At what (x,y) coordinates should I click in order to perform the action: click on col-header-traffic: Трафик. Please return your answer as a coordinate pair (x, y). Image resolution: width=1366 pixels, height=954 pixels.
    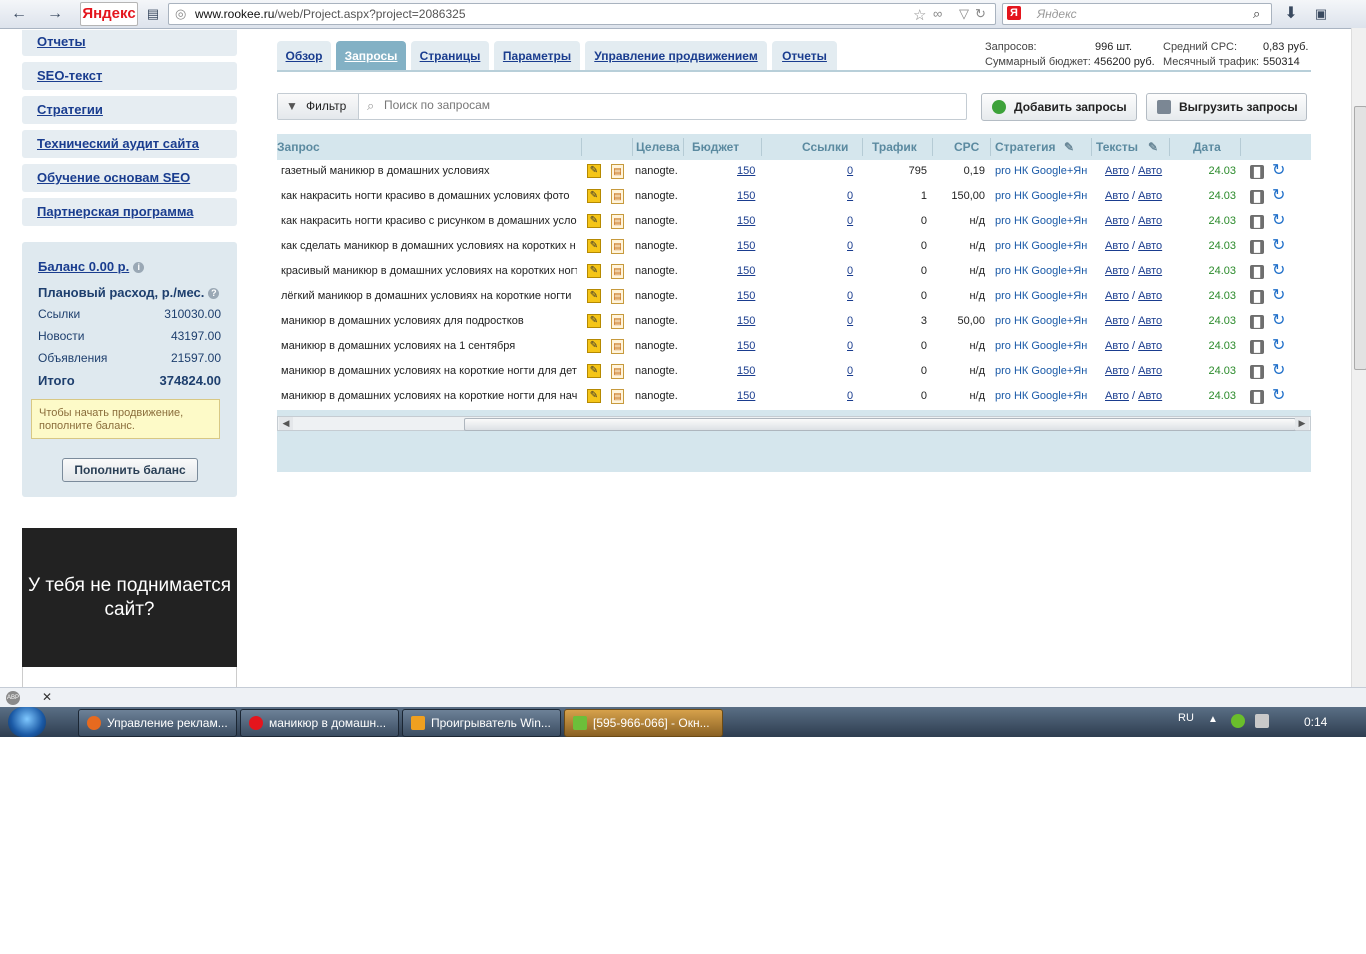
    Looking at the image, I should click on (894, 147).